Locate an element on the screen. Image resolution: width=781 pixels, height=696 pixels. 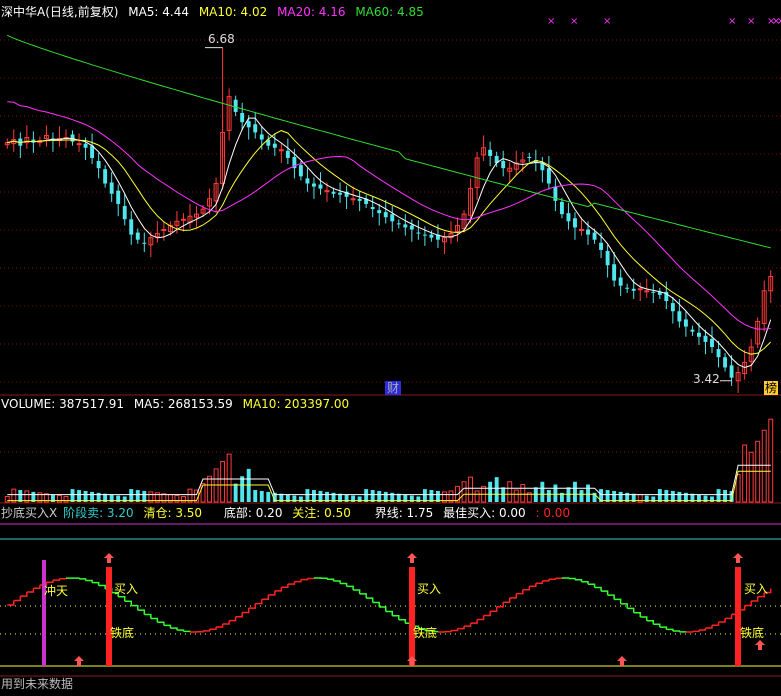
ma10-legend: MA10: 4.02 is located at coordinates (233, 12).